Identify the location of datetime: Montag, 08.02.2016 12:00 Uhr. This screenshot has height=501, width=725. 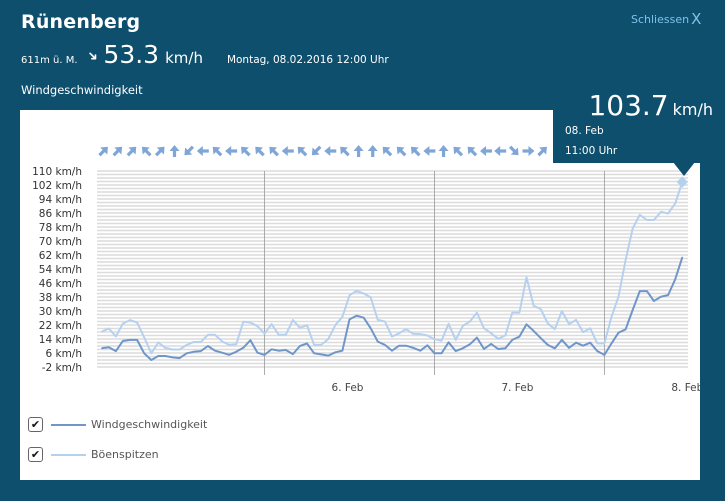
(307, 60).